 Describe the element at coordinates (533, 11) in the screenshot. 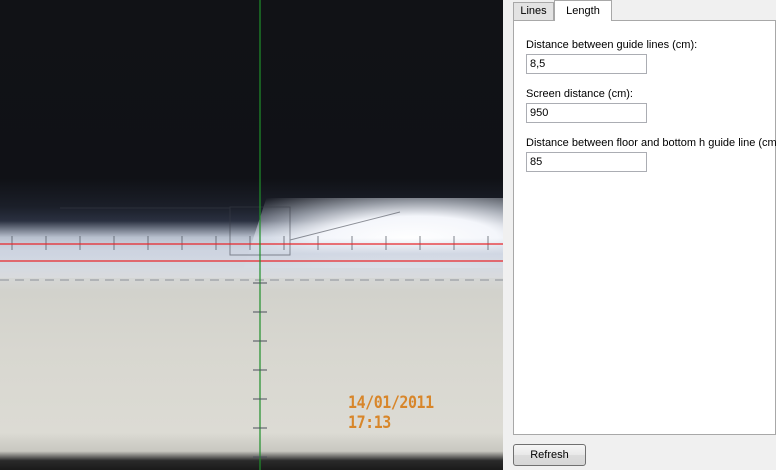

I see `tab-lines: Lines` at that location.